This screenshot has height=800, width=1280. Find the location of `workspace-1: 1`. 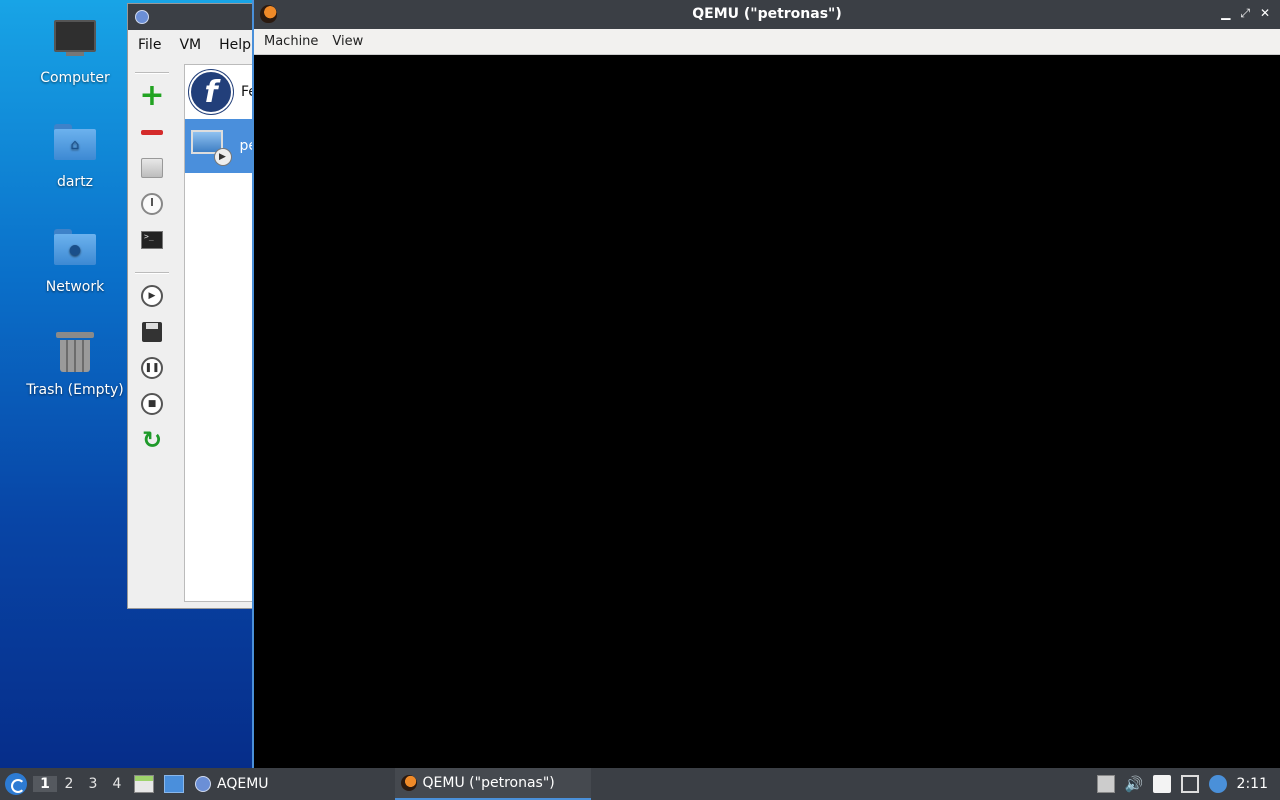

workspace-1: 1 is located at coordinates (45, 784).